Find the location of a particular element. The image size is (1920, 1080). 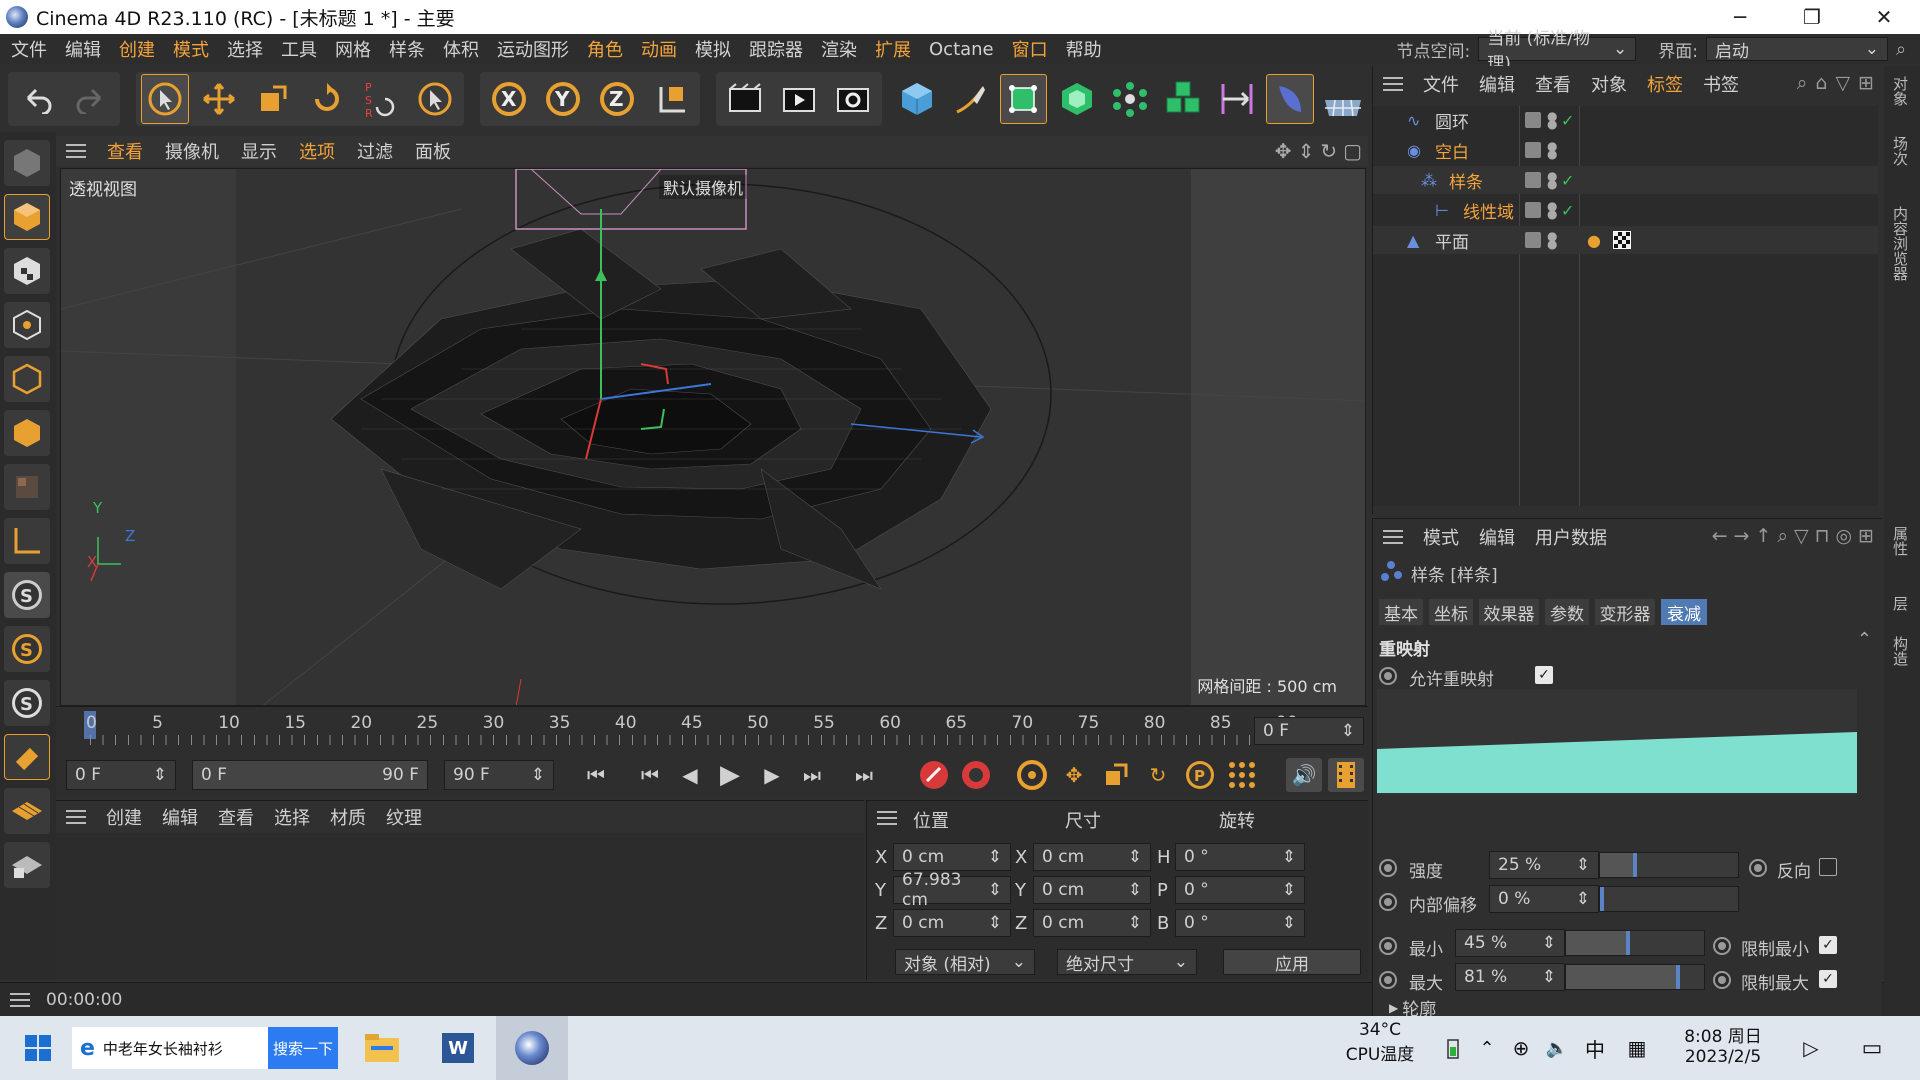

attribute-menu-item: 用户数据 is located at coordinates (1571, 537).